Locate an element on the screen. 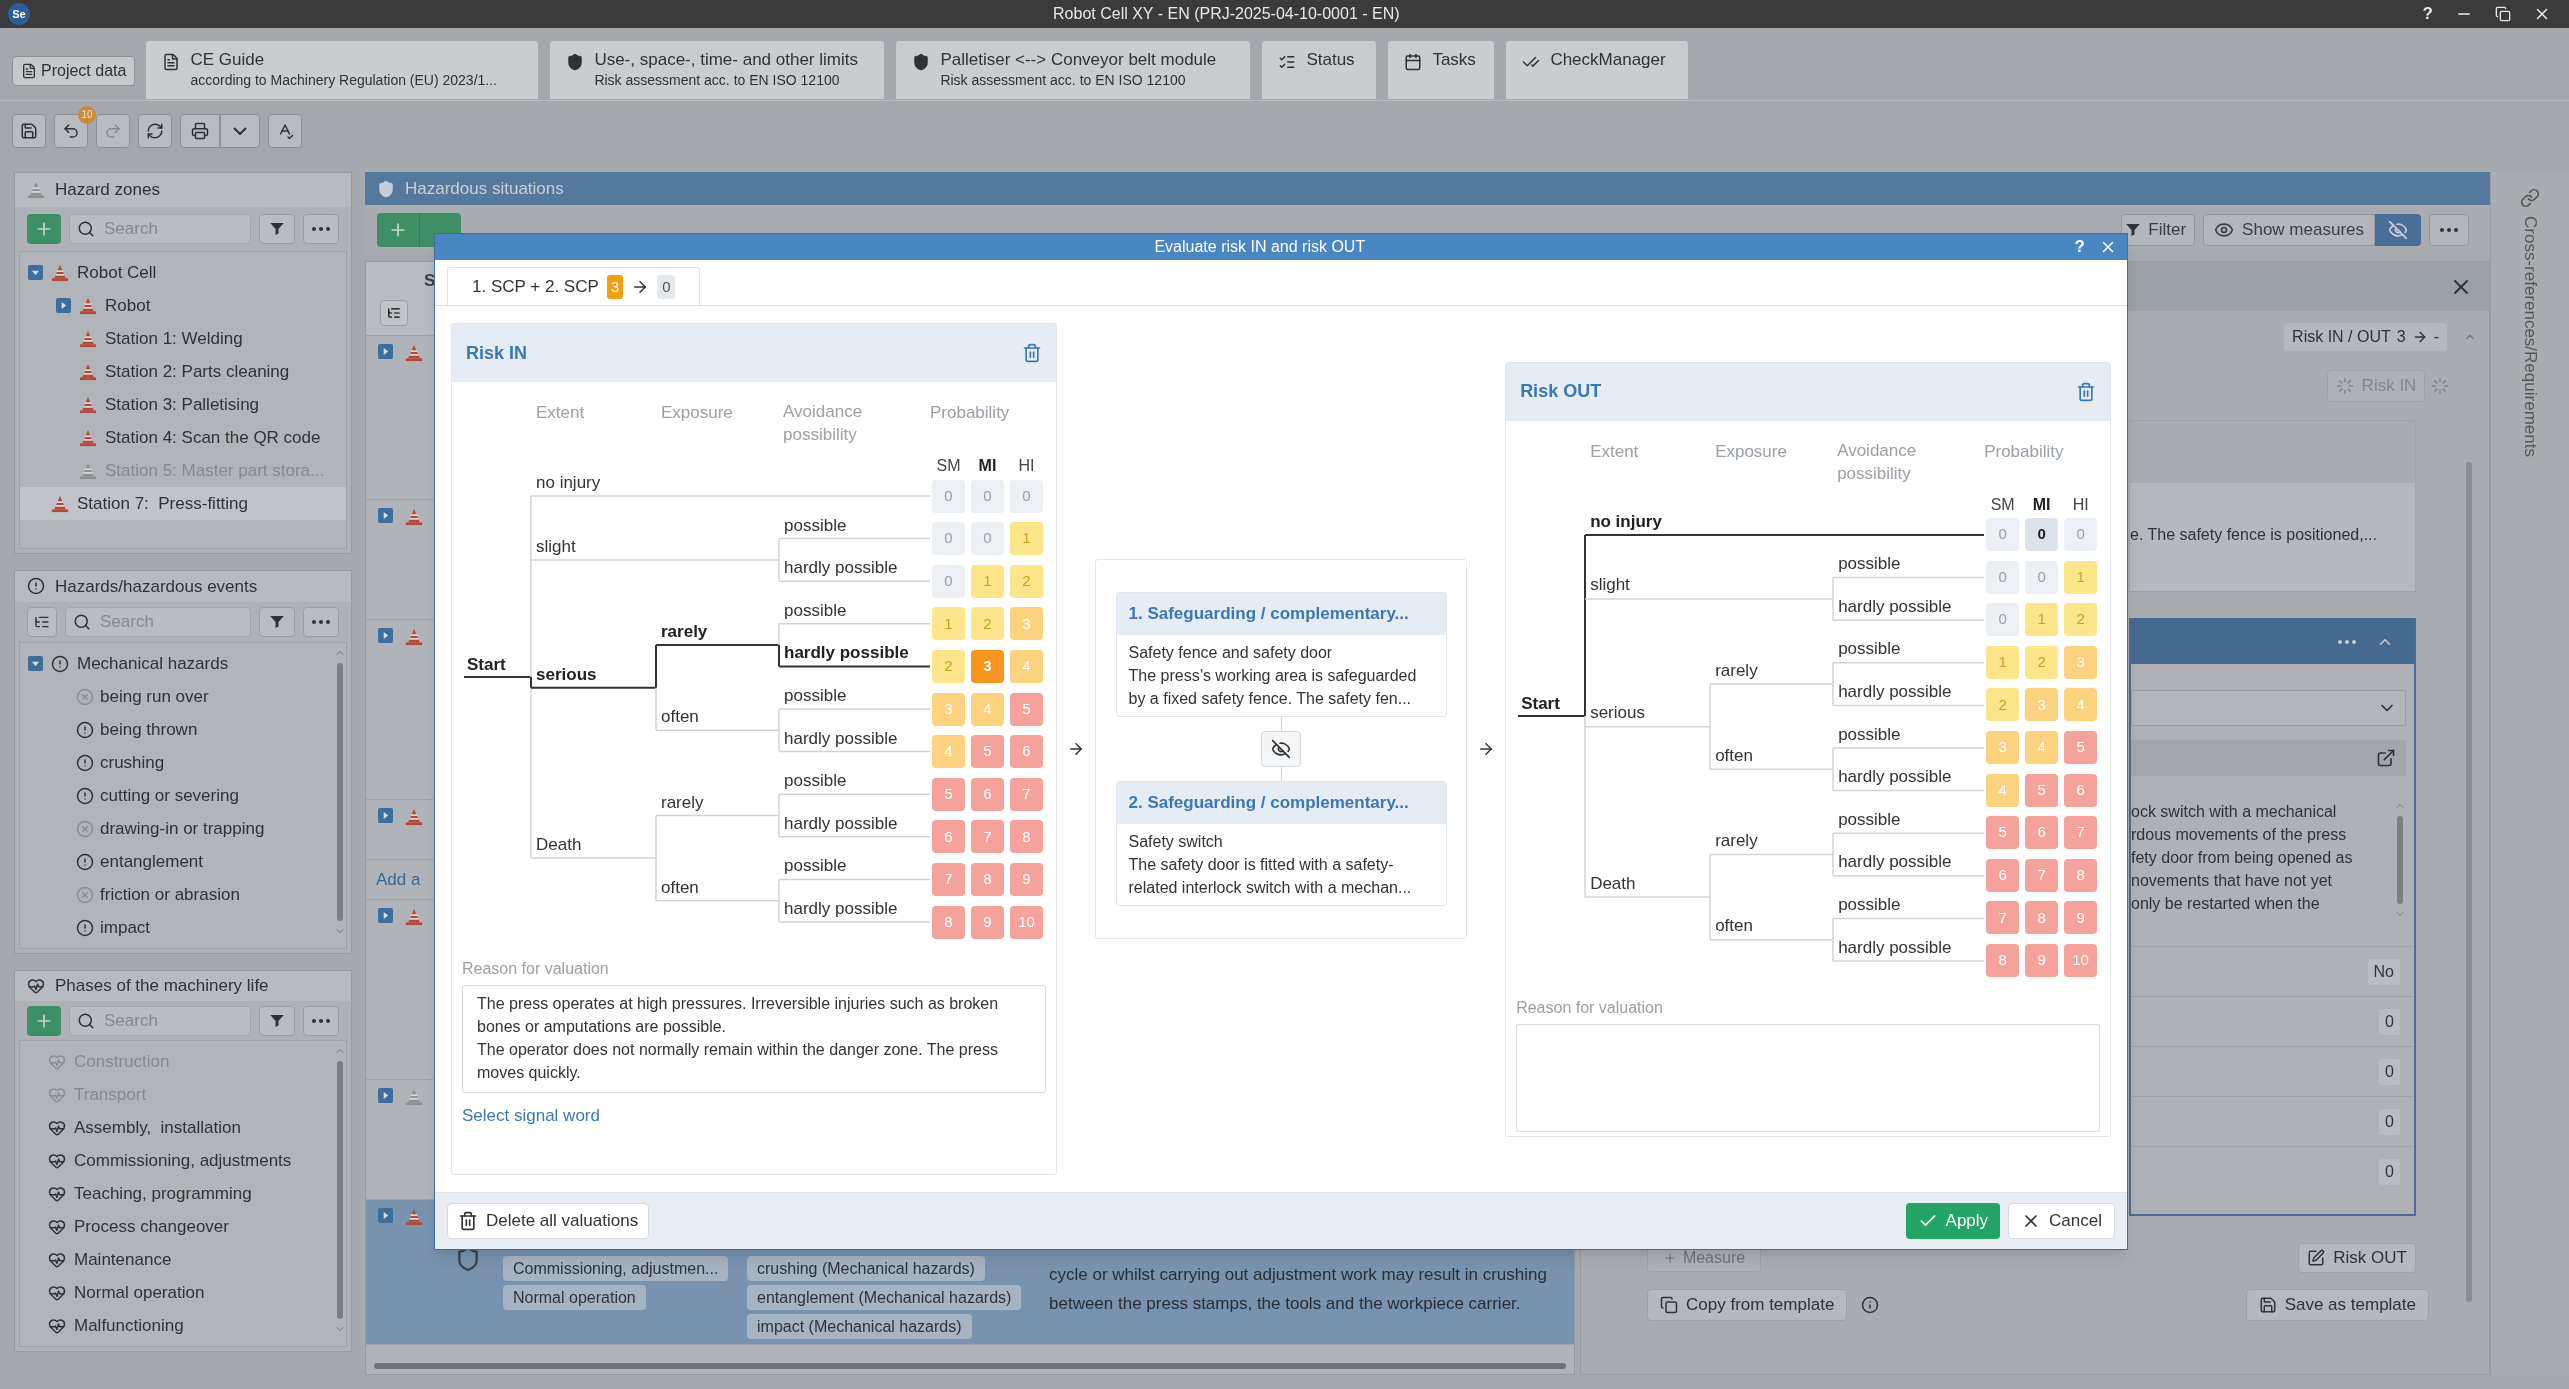 This screenshot has height=1389, width=2569. signal-word-link: Select signal word is located at coordinates (531, 1116).